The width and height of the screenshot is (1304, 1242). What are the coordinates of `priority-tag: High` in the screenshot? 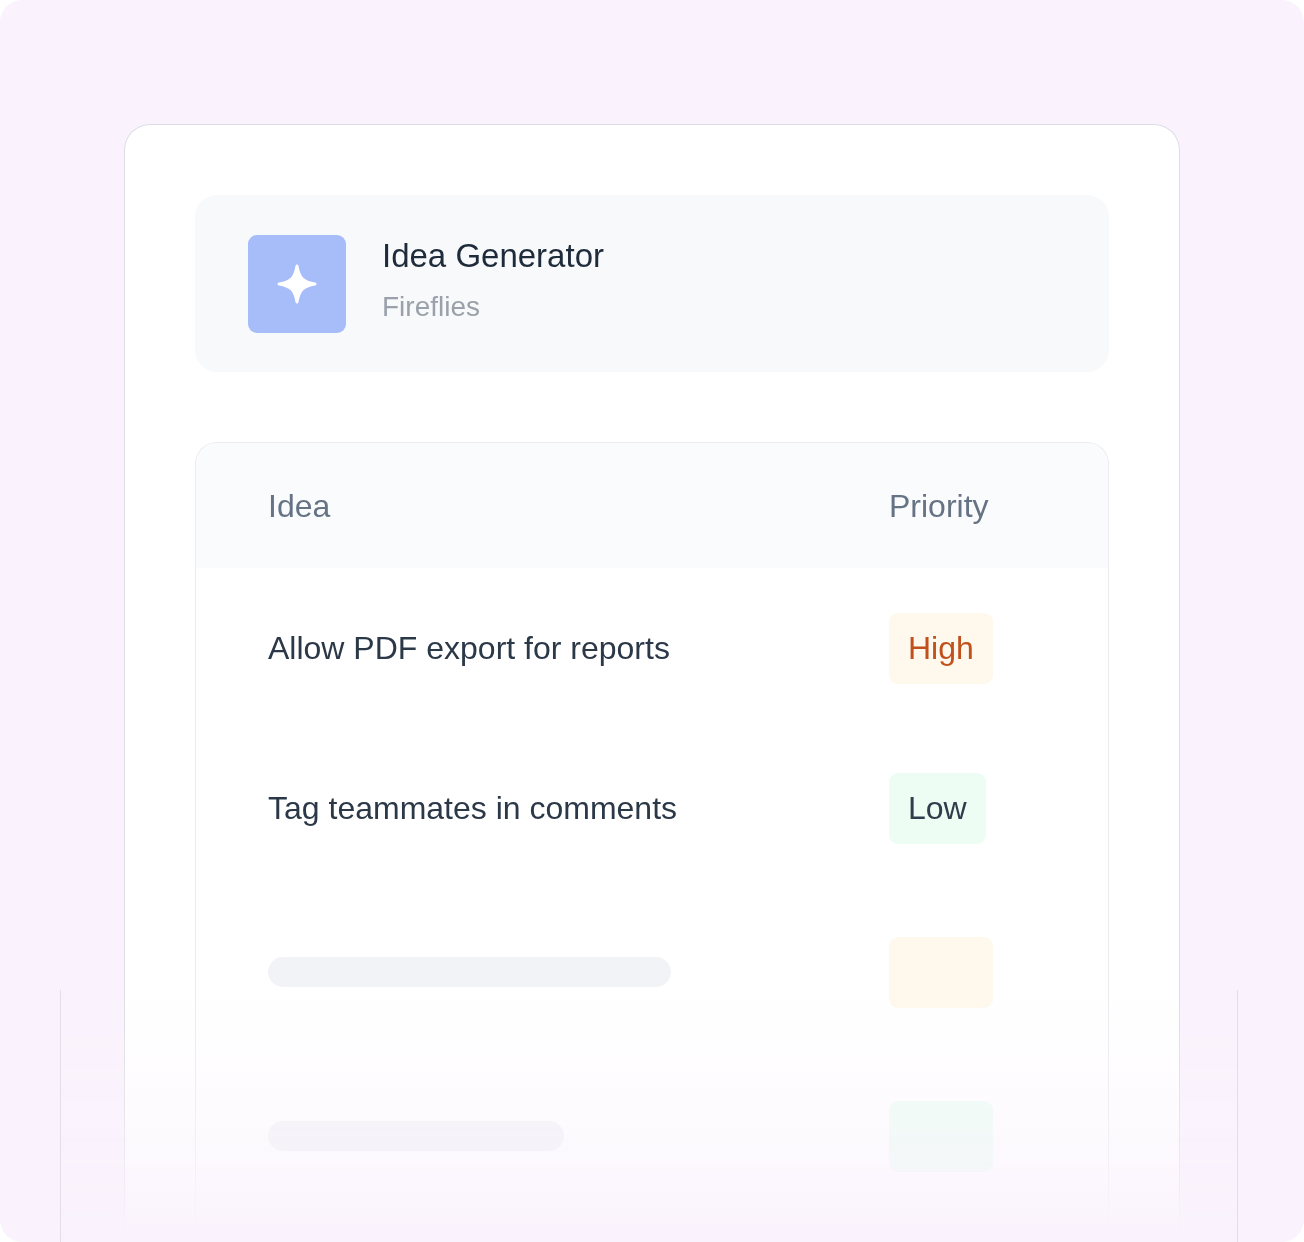 It's located at (941, 648).